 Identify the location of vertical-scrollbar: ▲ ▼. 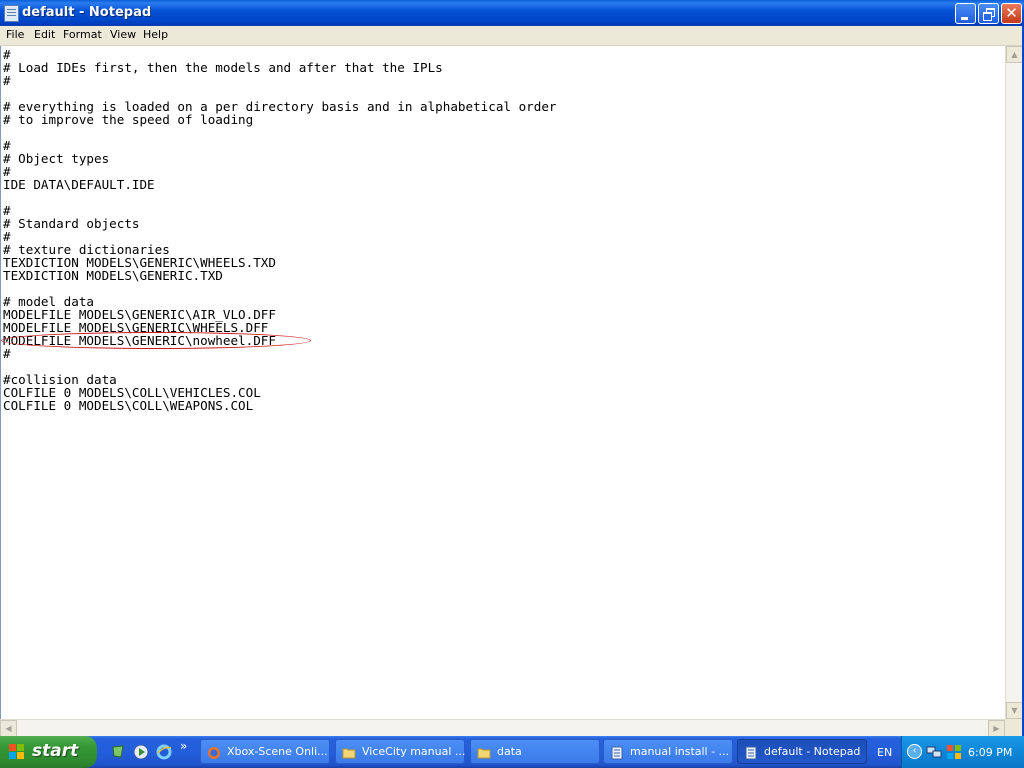
(1014, 382).